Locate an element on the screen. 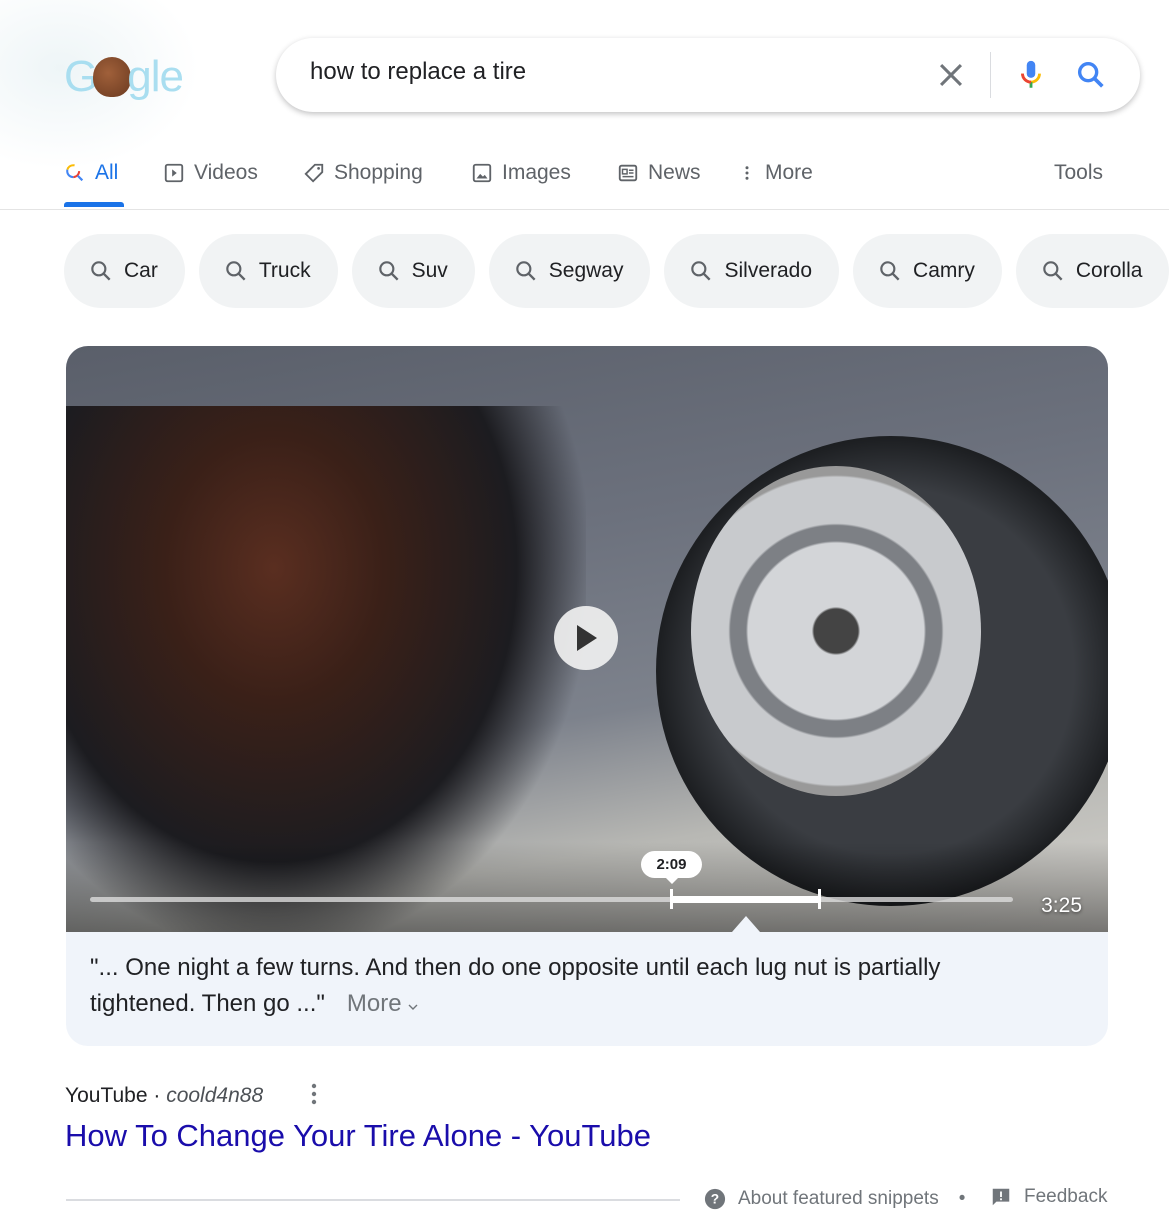 Image resolution: width=1169 pixels, height=1228 pixels. chip-label: Camry is located at coordinates (944, 270).